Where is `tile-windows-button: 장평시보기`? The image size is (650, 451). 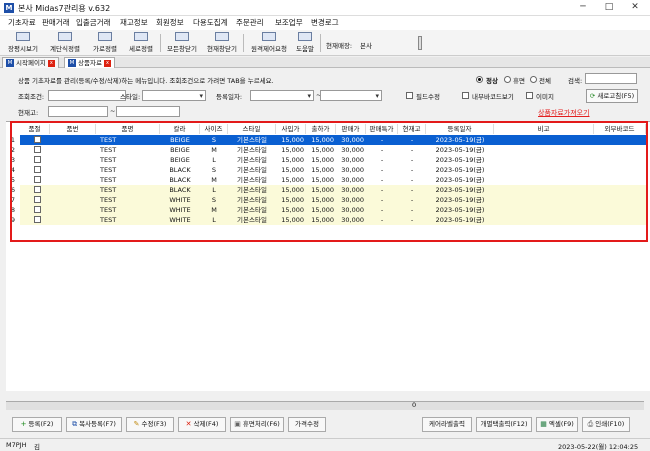
tile-windows-button: 장평시보기 is located at coordinates (23, 42).